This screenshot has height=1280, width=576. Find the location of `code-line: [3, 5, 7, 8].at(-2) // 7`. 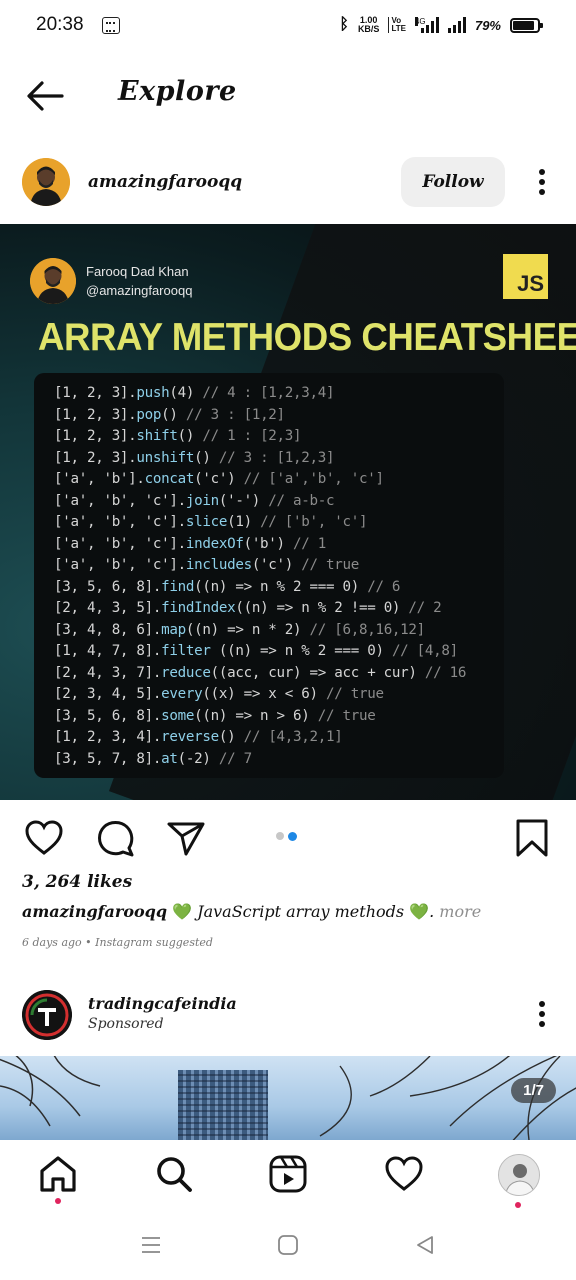

code-line: [3, 5, 7, 8].at(-2) // 7 is located at coordinates (153, 758).